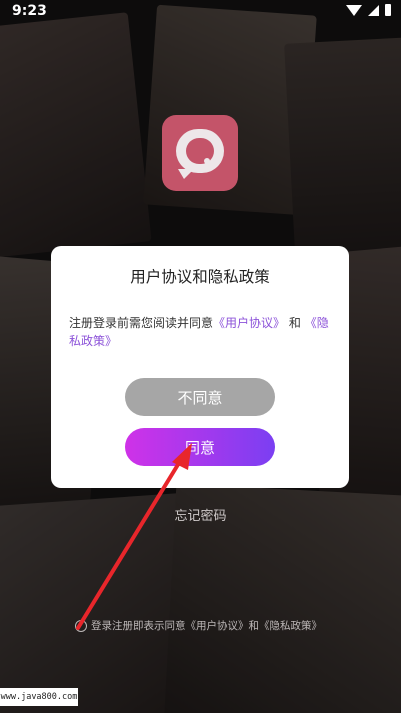 The image size is (401, 713). What do you see at coordinates (81, 625) in the screenshot?
I see `agreement-checkbox` at bounding box center [81, 625].